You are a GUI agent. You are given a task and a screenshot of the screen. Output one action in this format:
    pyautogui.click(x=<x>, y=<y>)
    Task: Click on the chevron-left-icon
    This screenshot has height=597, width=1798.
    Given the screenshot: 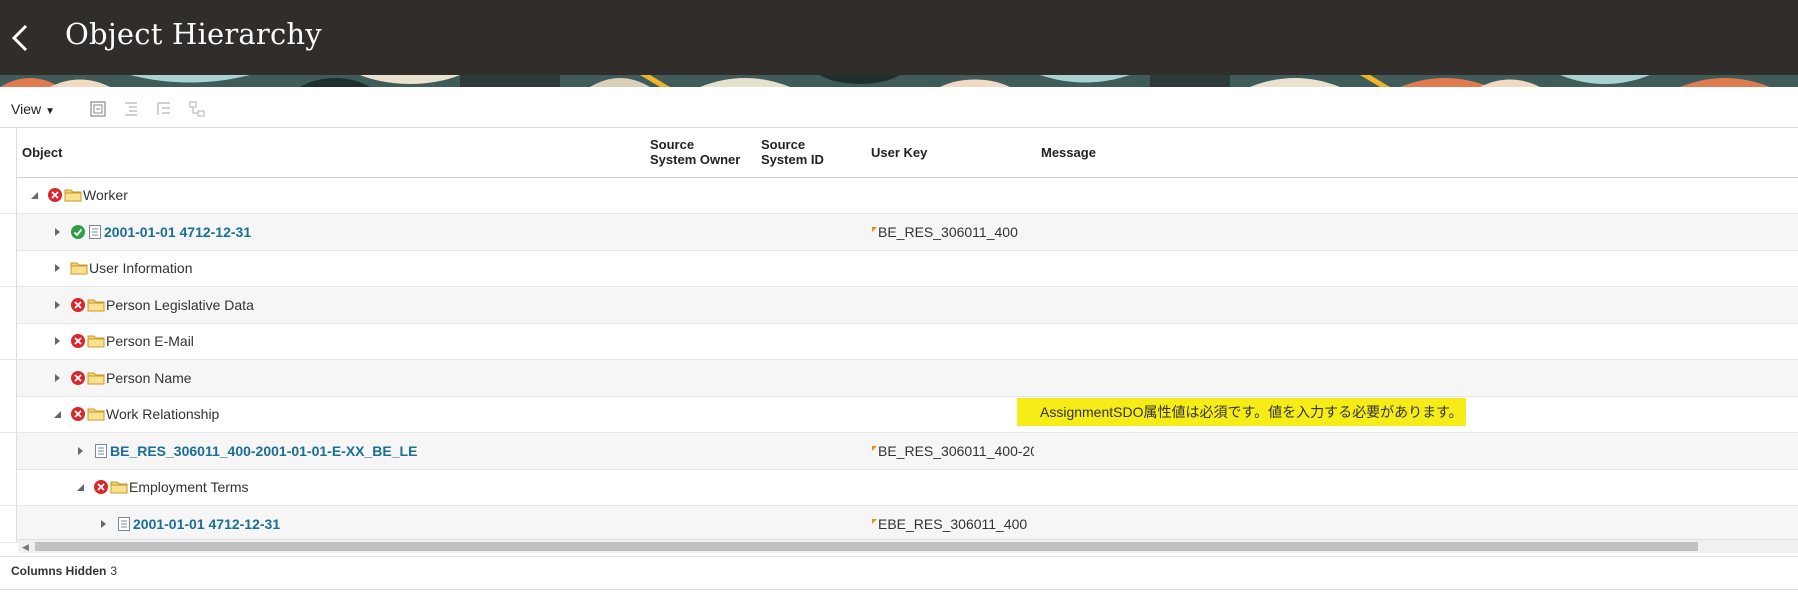 What is the action you would take?
    pyautogui.click(x=19, y=38)
    